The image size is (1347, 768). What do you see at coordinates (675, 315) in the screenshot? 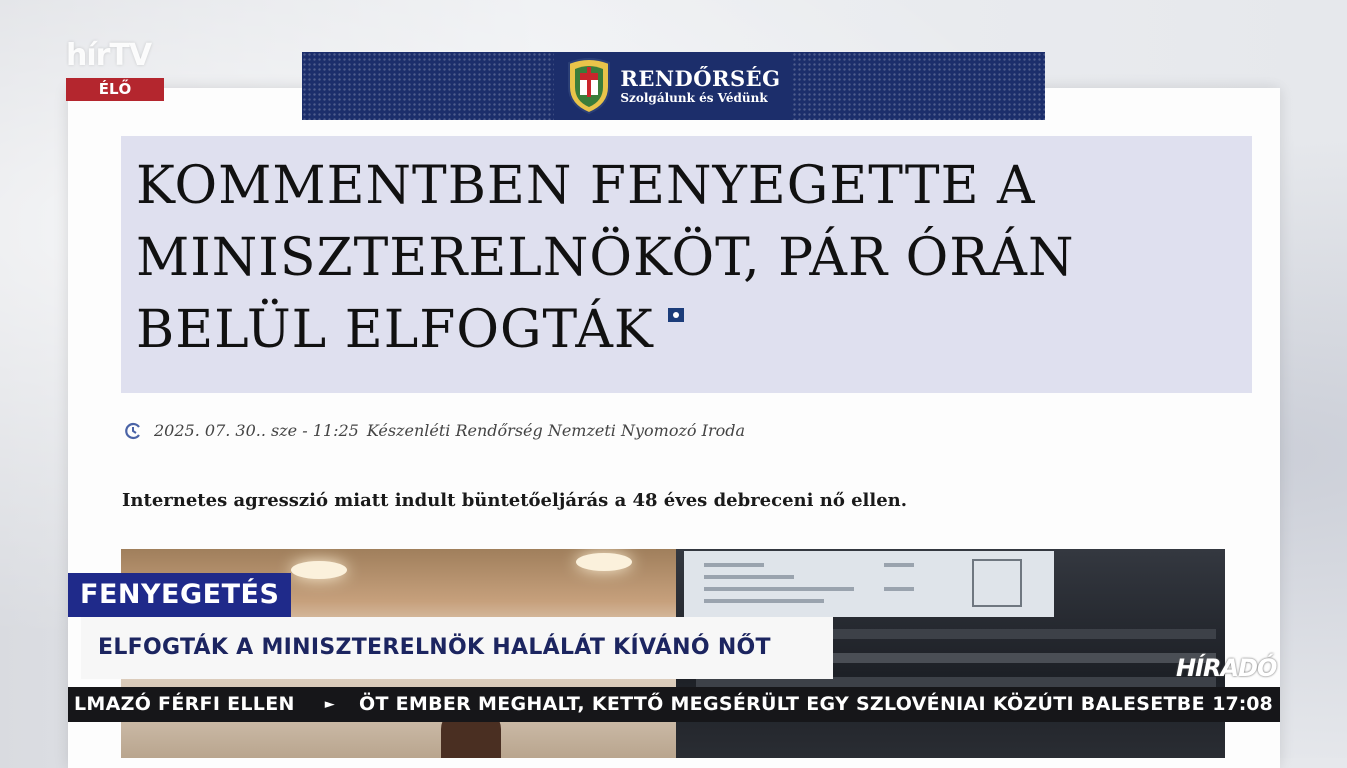
I see `share-icon` at bounding box center [675, 315].